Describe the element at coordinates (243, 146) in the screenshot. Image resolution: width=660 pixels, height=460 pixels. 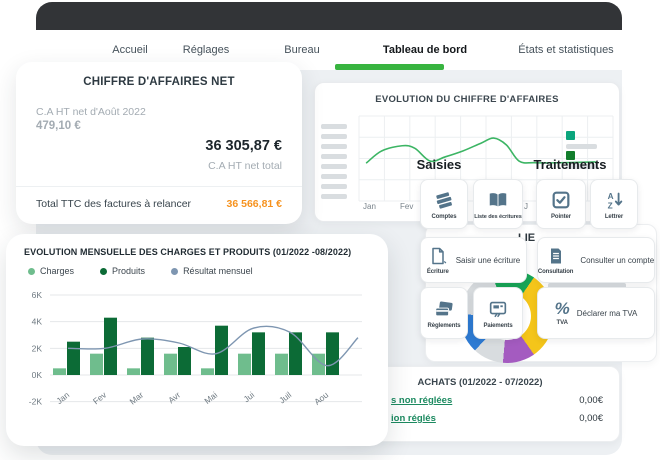
I see `ca-total-value: 36 305,87 €` at that location.